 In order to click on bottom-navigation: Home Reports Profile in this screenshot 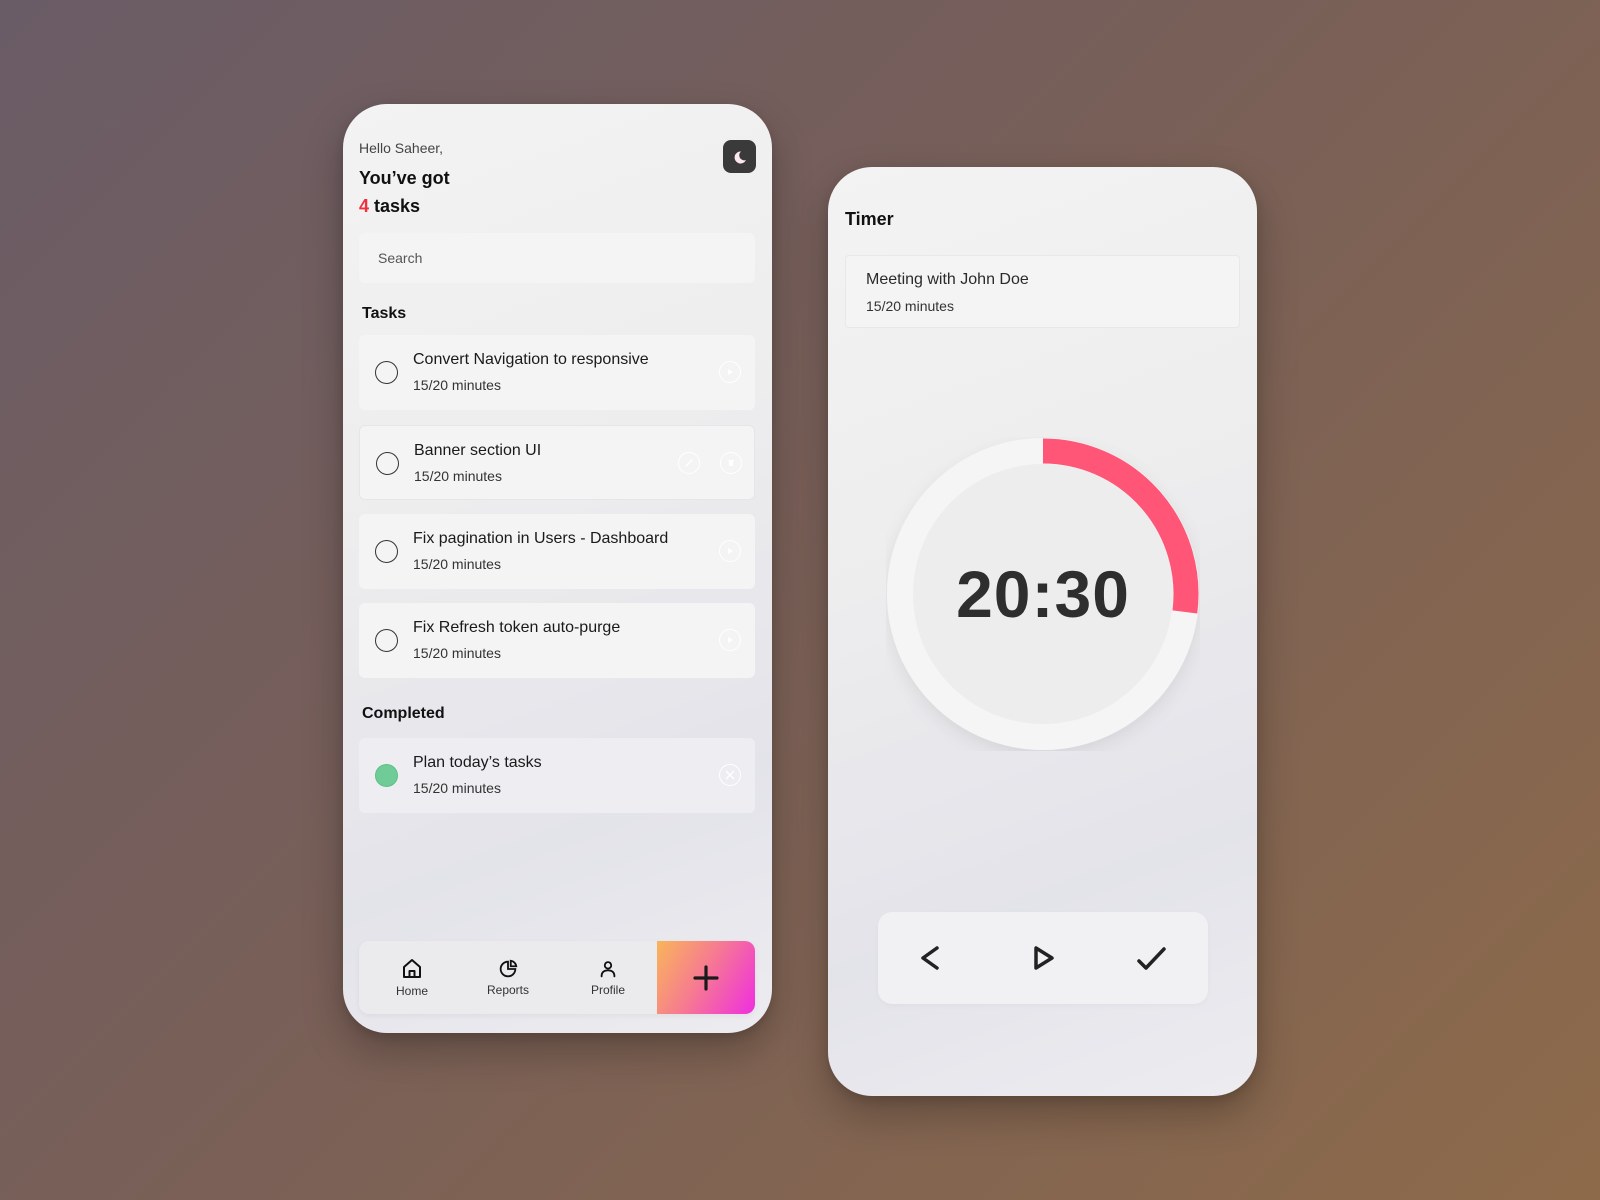, I will do `click(557, 977)`.